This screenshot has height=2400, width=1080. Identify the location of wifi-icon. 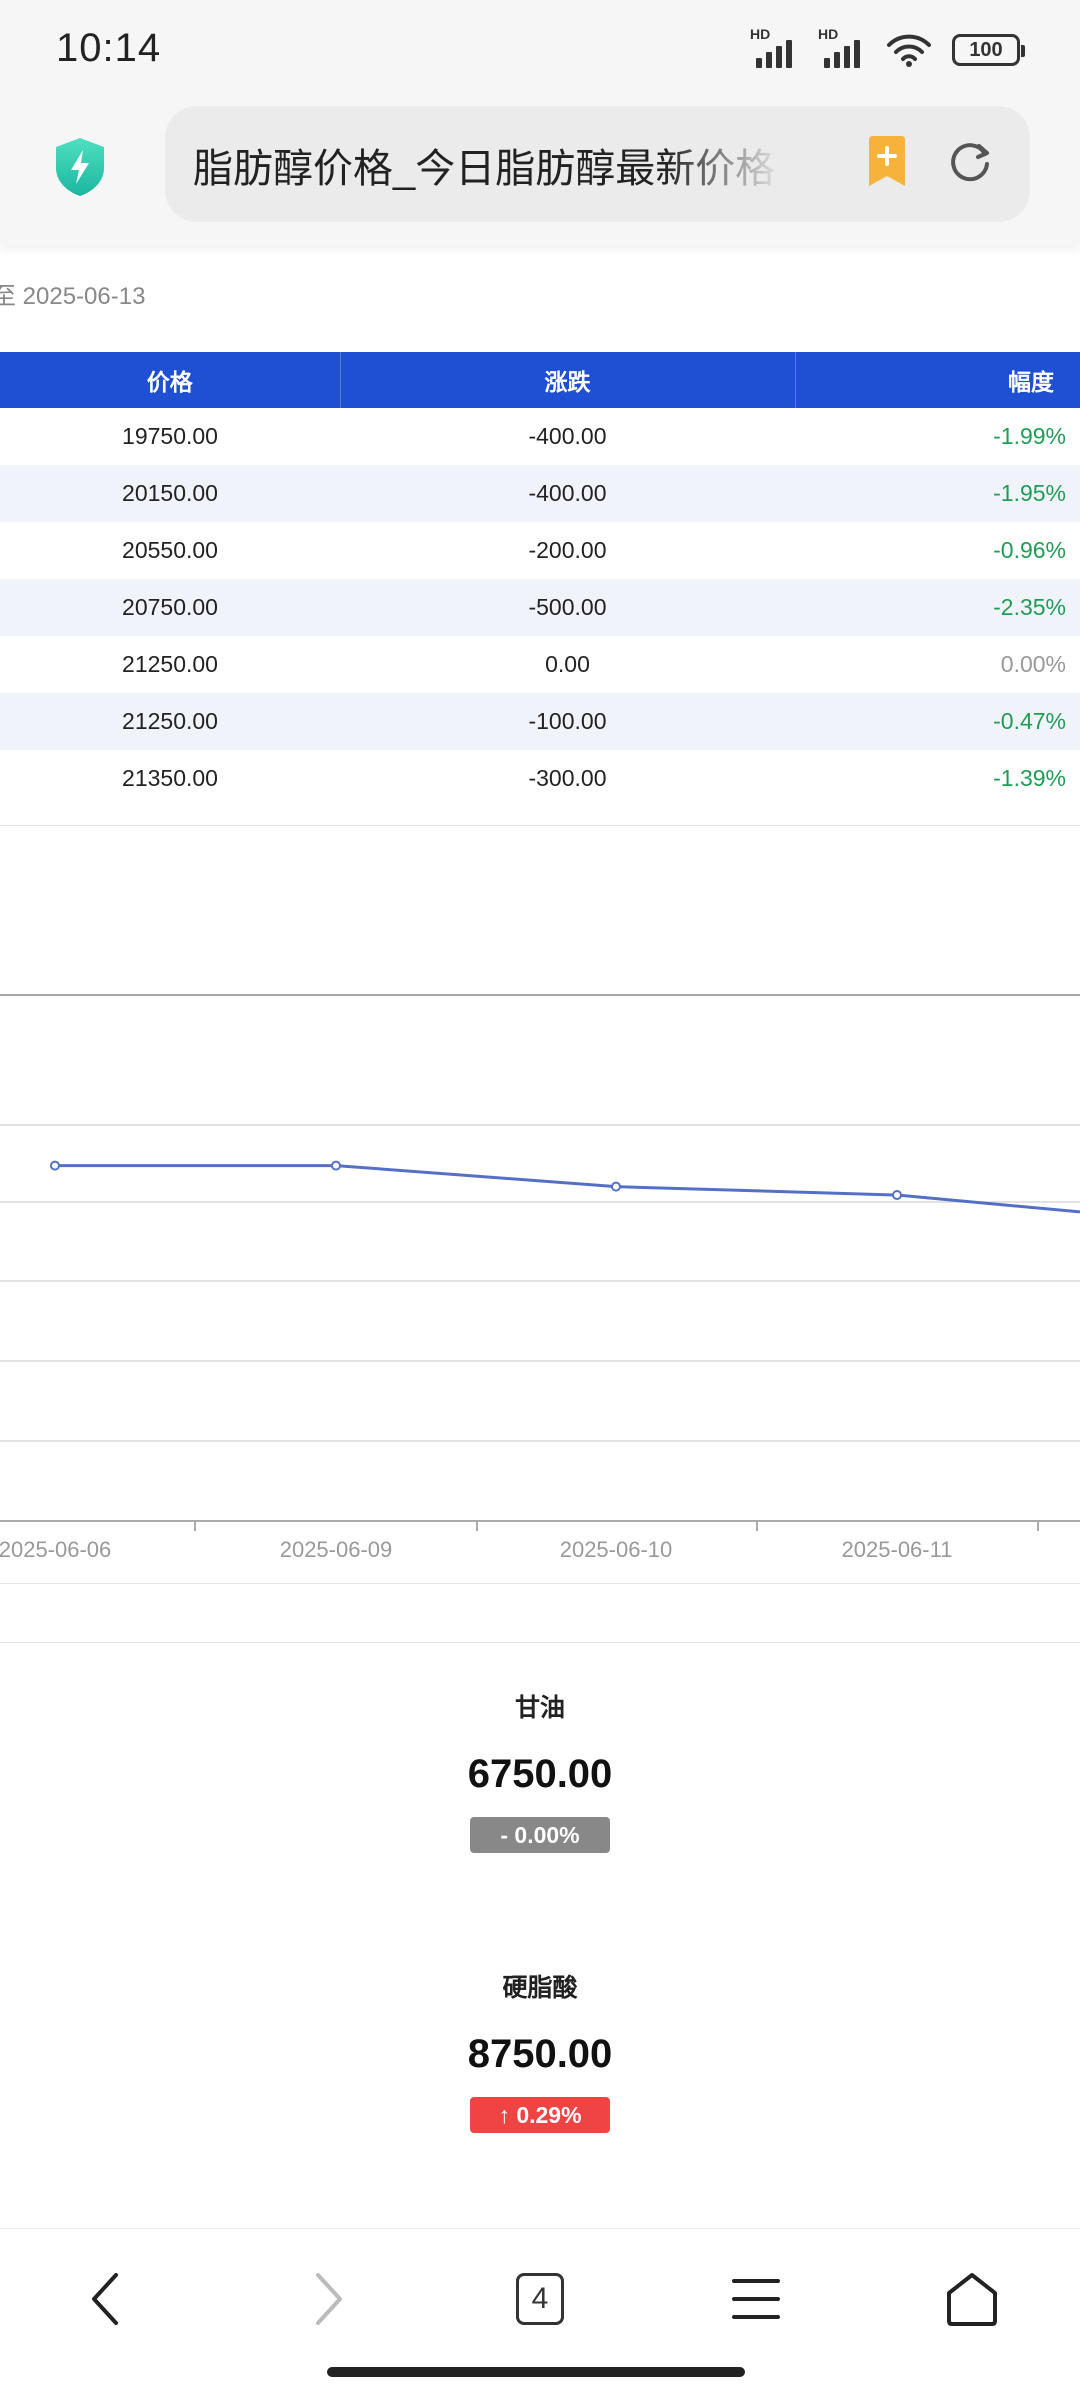
(909, 50).